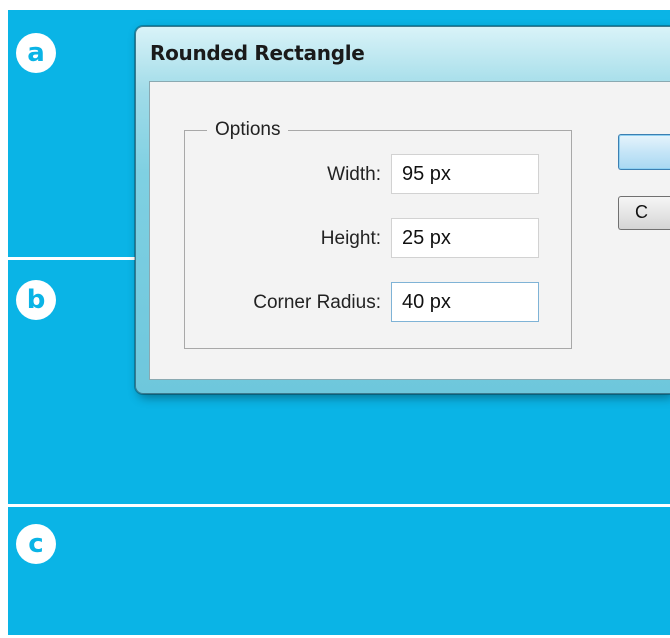  What do you see at coordinates (465, 302) in the screenshot?
I see `corner-radius-input` at bounding box center [465, 302].